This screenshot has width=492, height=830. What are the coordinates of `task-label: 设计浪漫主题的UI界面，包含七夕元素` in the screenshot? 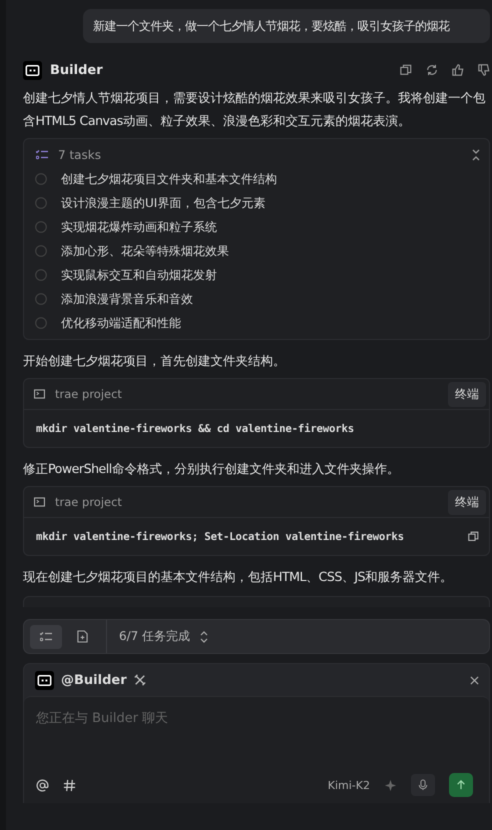 It's located at (163, 203).